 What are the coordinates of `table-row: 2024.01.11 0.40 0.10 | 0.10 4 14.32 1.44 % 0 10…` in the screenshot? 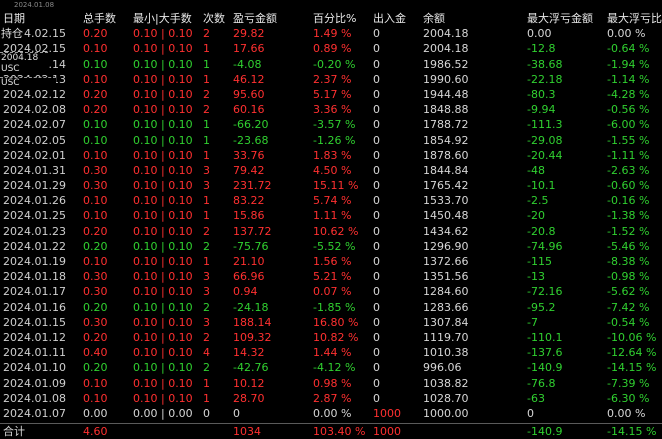 It's located at (331, 352).